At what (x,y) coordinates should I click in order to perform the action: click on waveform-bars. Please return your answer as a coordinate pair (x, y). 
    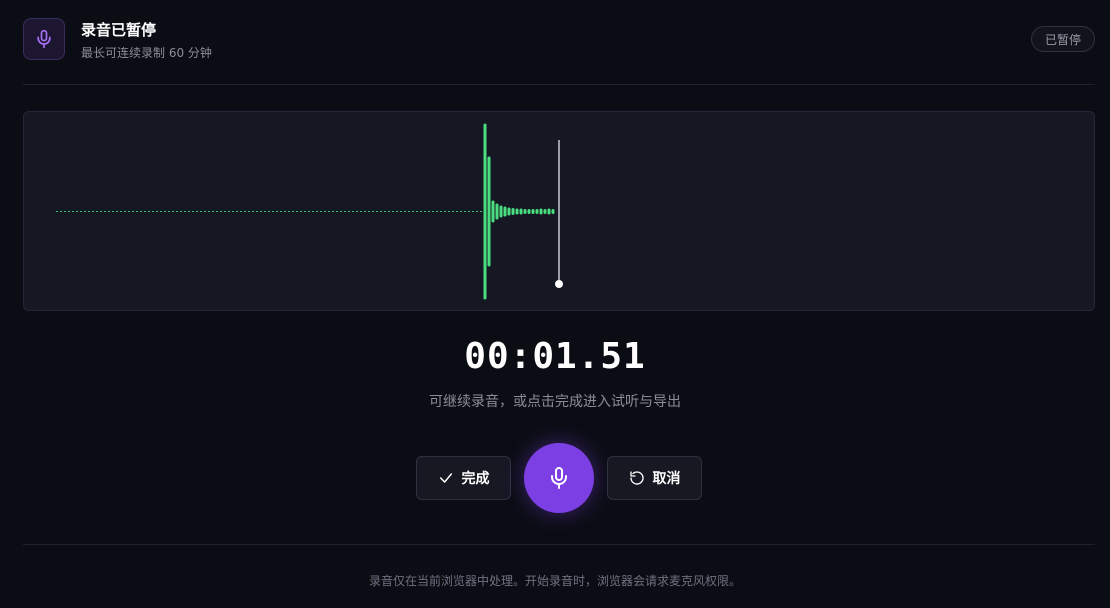
    Looking at the image, I should click on (519, 211).